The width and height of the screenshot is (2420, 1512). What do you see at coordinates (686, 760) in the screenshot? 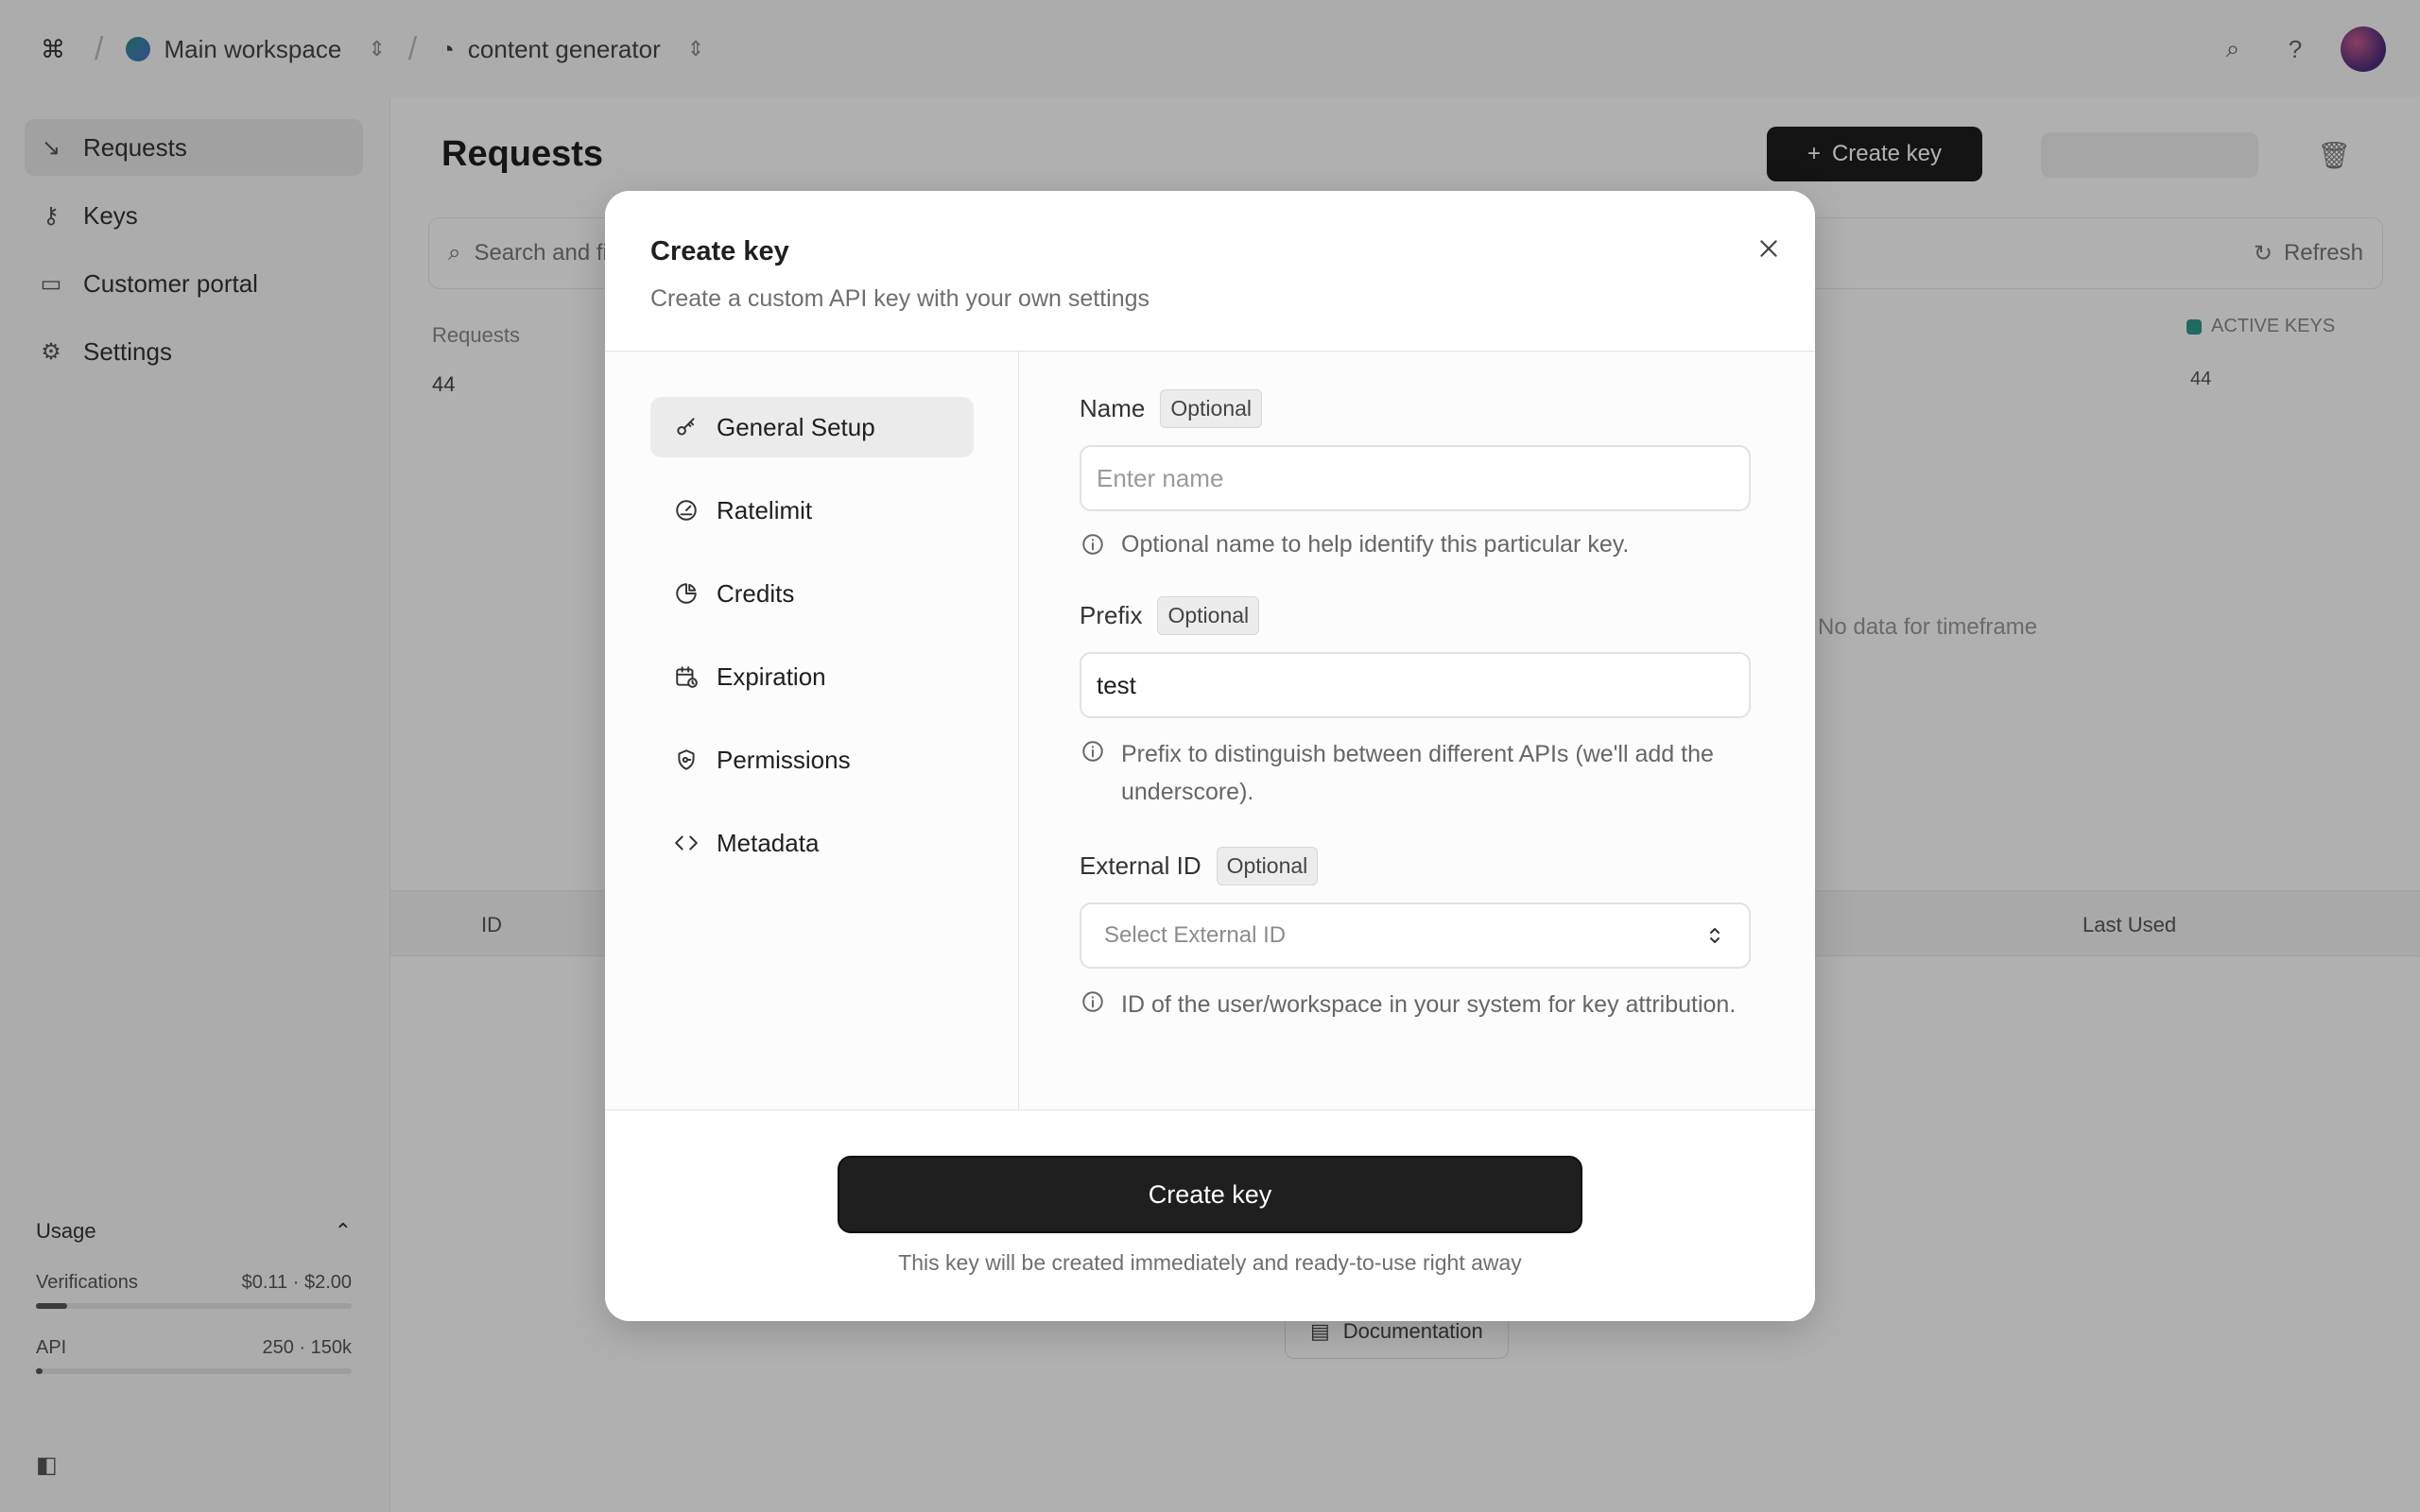
I see `shield-key-icon` at bounding box center [686, 760].